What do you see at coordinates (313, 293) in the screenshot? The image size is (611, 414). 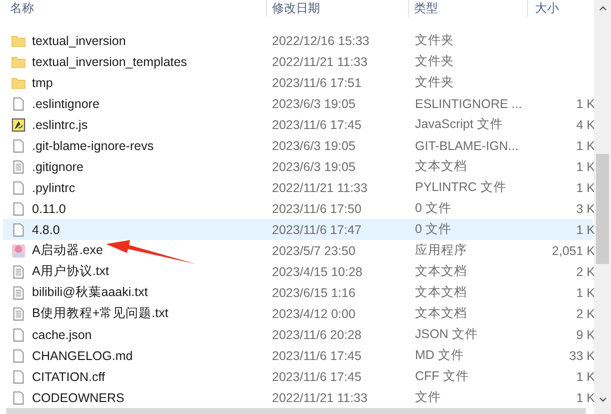 I see `modified-date: 2023/6/15 1:16` at bounding box center [313, 293].